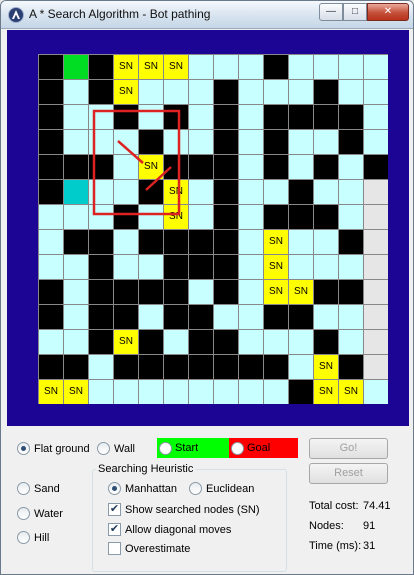 The image size is (414, 575). I want to click on reset-button: Reset, so click(348, 473).